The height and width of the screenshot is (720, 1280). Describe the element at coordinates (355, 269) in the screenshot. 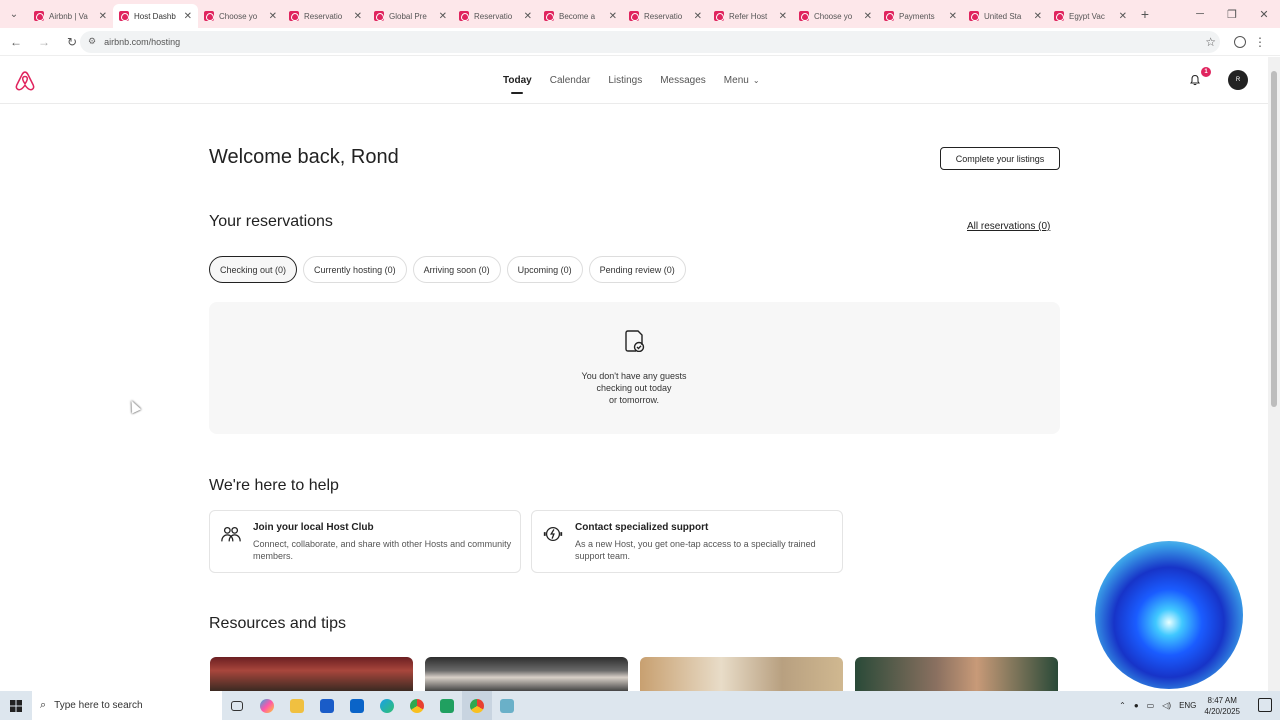

I see `filter-currently-hosting: Currently hosting (0)` at that location.